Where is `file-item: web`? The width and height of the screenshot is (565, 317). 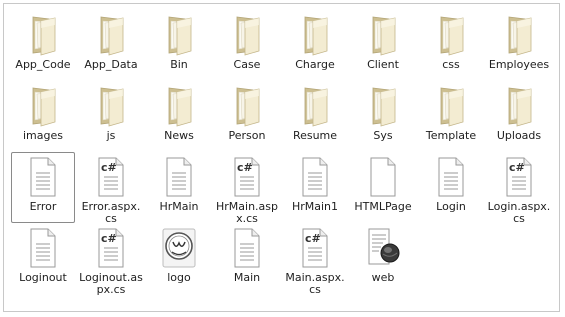
file-item: web is located at coordinates (383, 258).